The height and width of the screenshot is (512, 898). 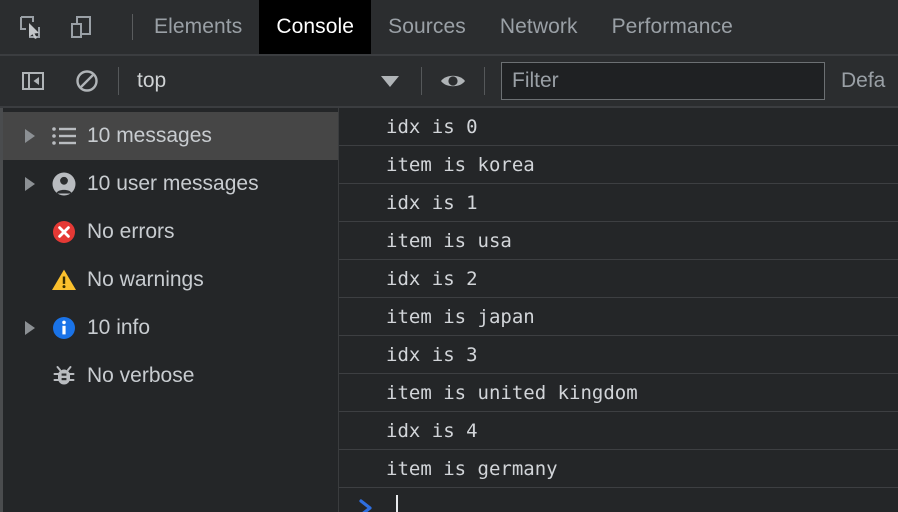 I want to click on filter-placeholder: Filter, so click(x=535, y=80).